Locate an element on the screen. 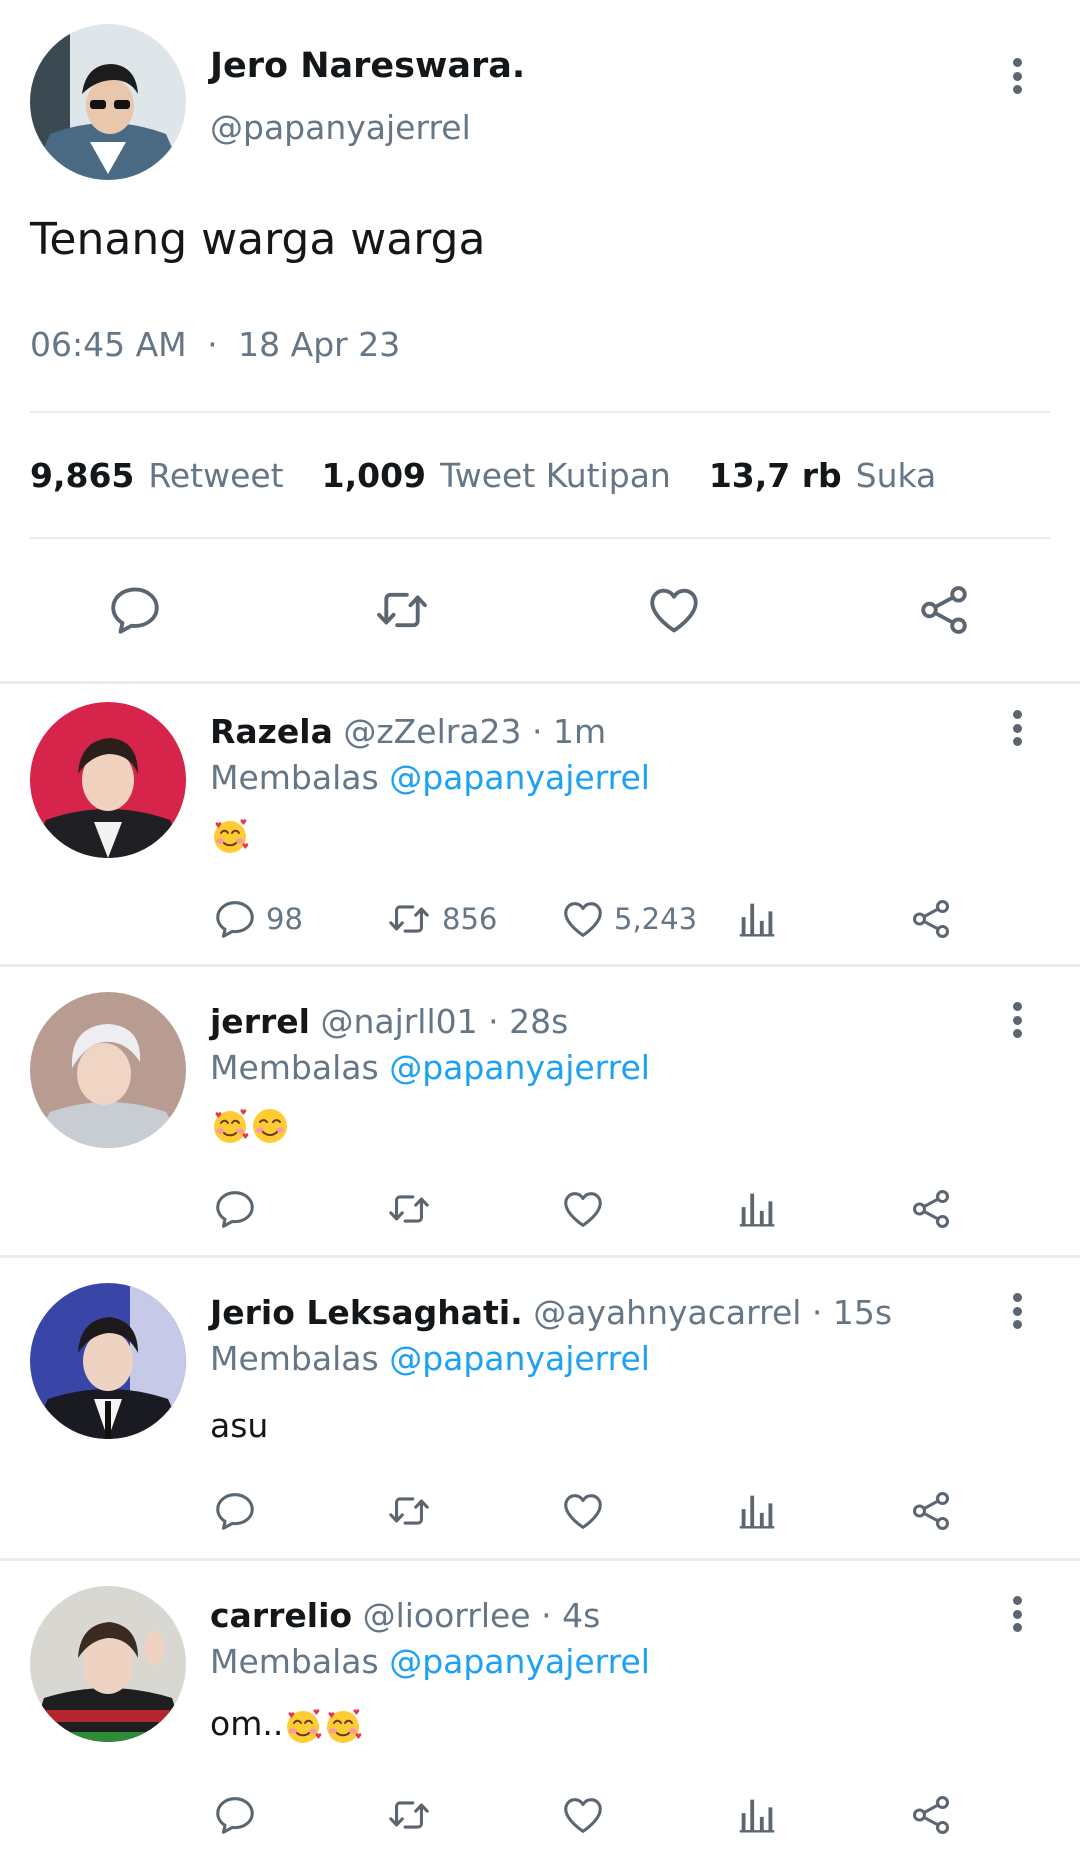 The width and height of the screenshot is (1080, 1866). quote-stat: 1,009 Tweet Kutipan is located at coordinates (496, 475).